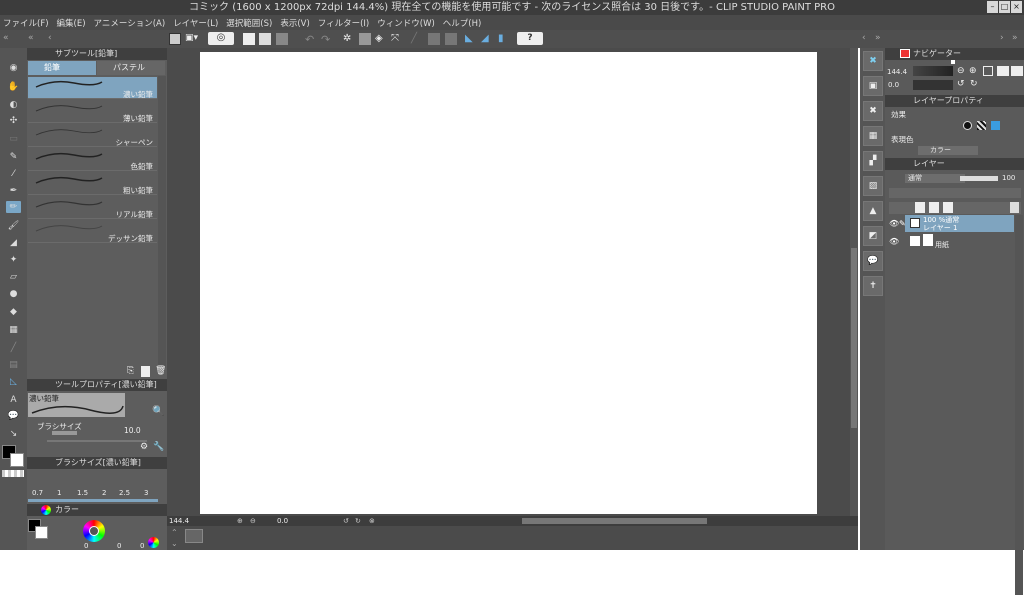  What do you see at coordinates (294, 23) in the screenshot?
I see `menu-view: 表示(V)` at bounding box center [294, 23].